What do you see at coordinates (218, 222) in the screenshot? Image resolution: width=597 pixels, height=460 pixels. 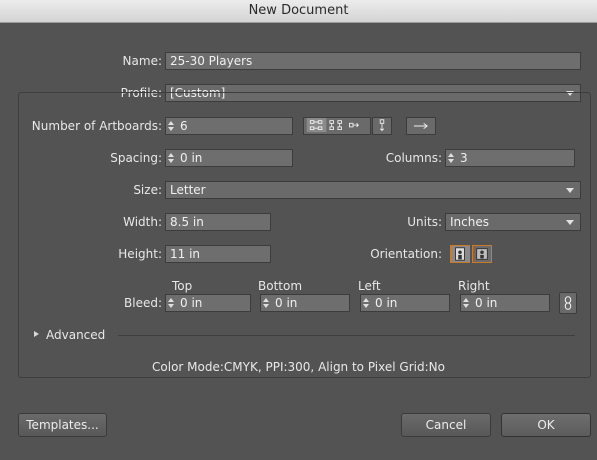 I see `width-field: 8.5 in` at bounding box center [218, 222].